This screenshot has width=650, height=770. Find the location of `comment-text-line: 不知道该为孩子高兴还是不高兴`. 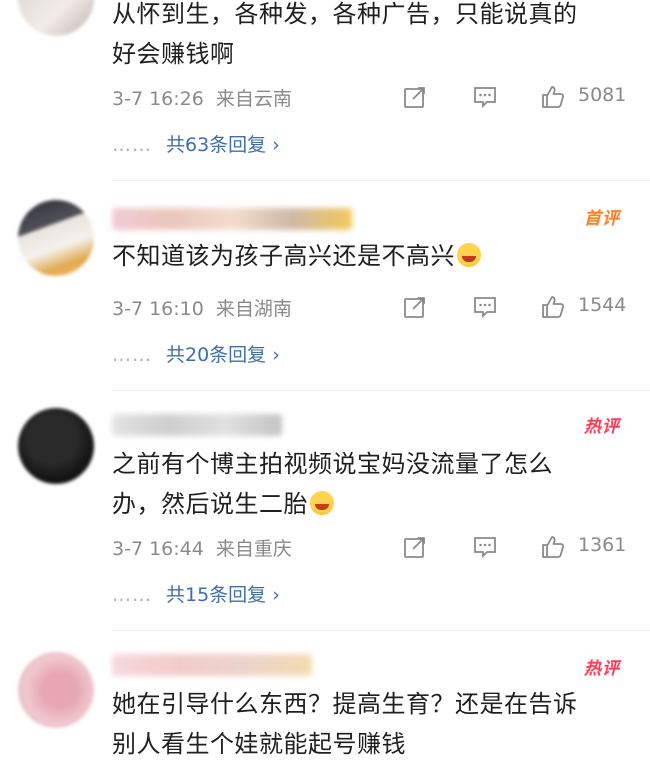

comment-text-line: 不知道该为孩子高兴还是不高兴 is located at coordinates (372, 256).